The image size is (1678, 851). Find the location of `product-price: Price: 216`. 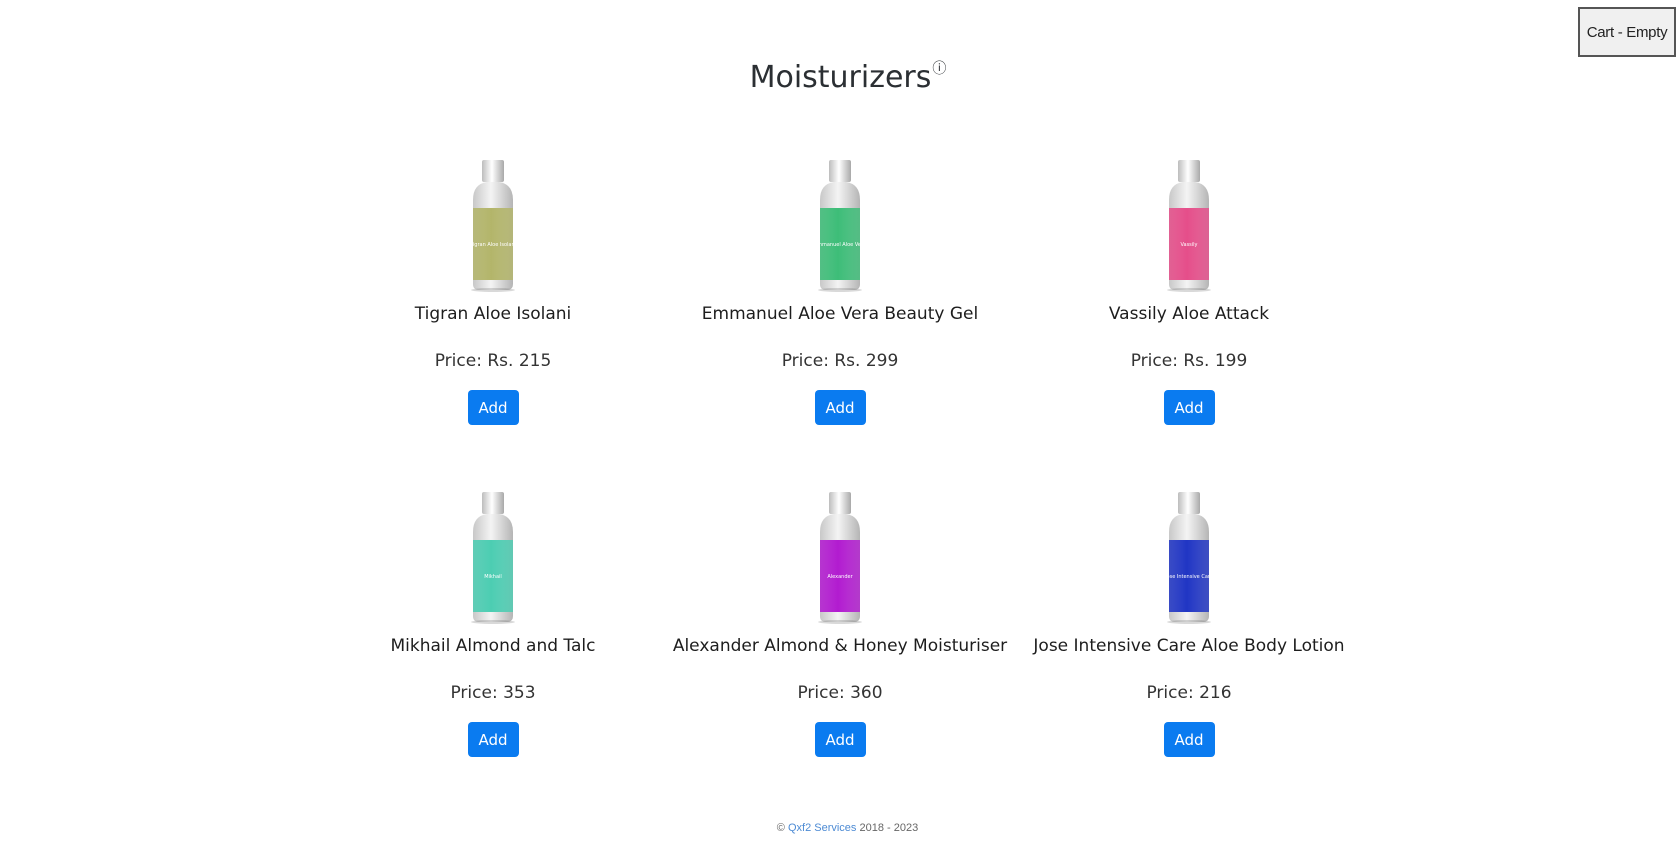

product-price: Price: 216 is located at coordinates (1189, 693).